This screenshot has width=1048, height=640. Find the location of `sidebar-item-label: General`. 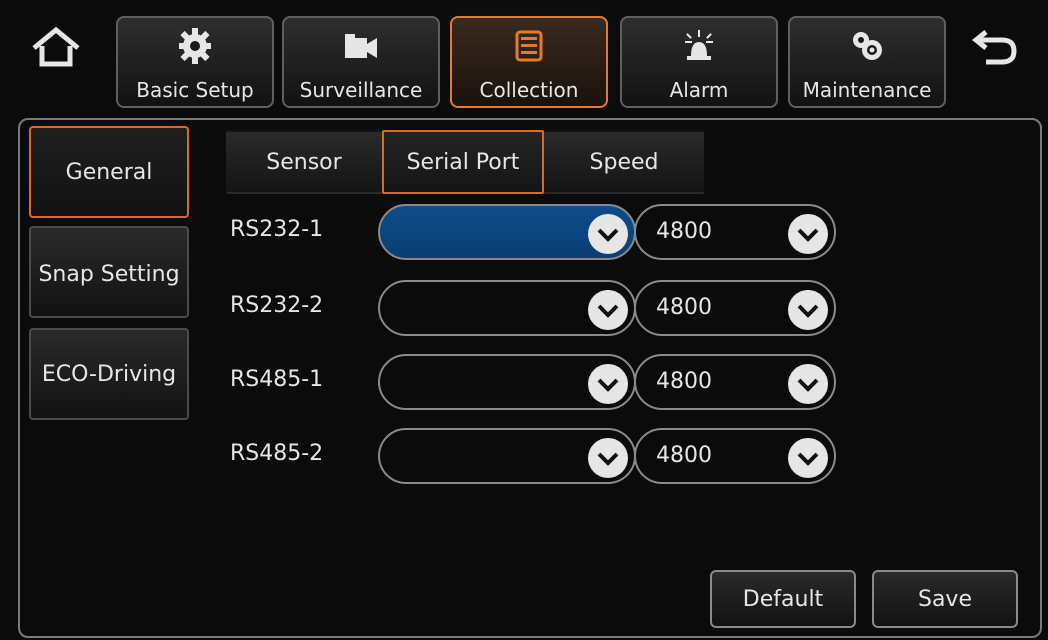

sidebar-item-label: General is located at coordinates (109, 172).